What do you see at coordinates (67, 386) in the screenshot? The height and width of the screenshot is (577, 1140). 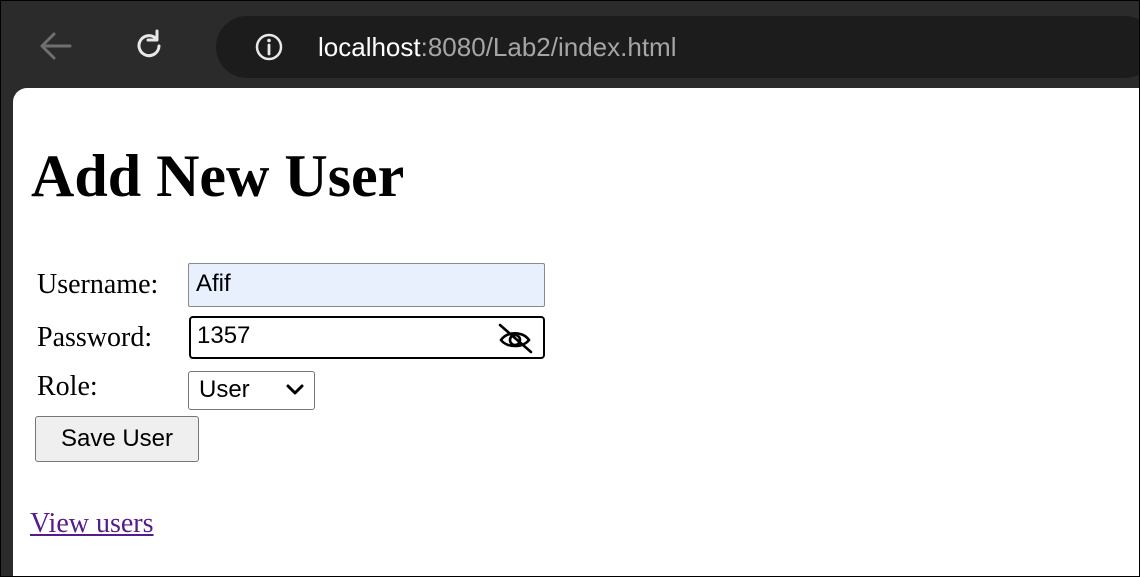 I see `role-label: Role:` at bounding box center [67, 386].